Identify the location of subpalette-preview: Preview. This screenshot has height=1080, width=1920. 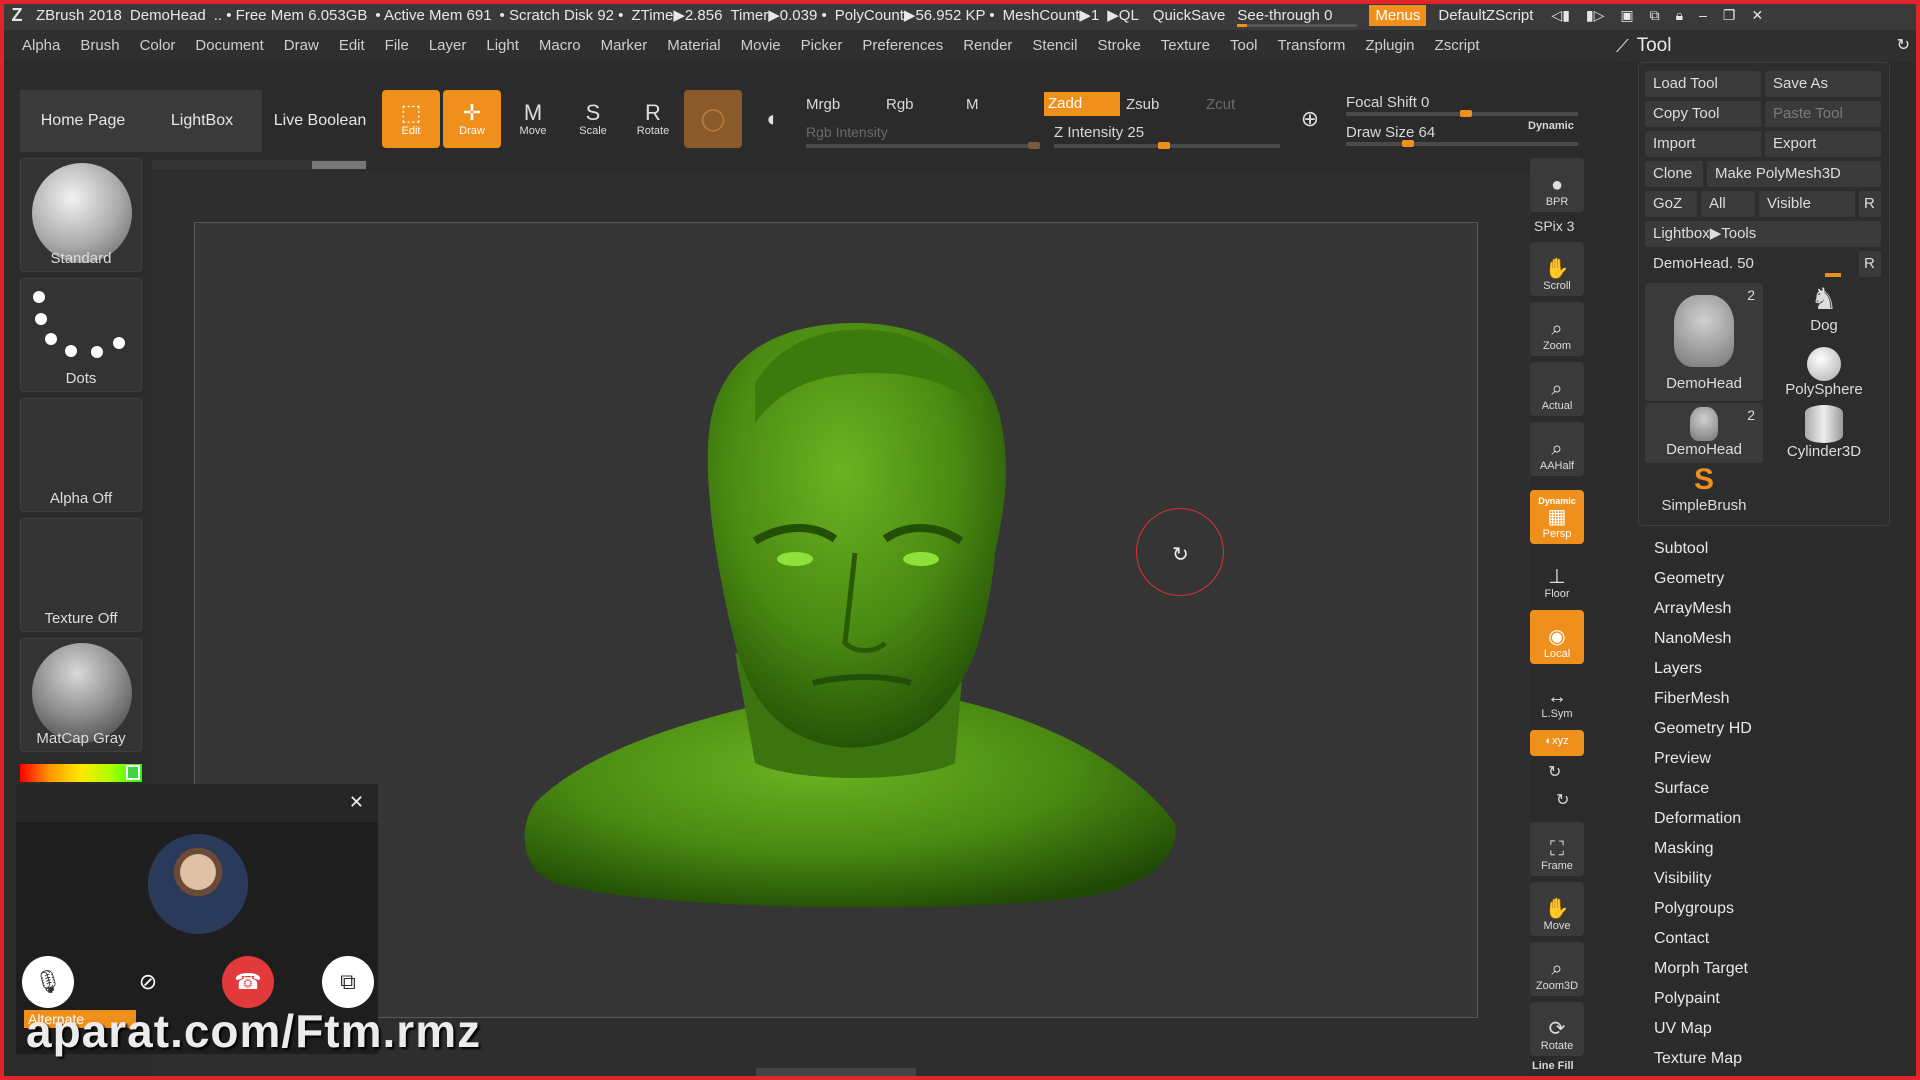
(1779, 759).